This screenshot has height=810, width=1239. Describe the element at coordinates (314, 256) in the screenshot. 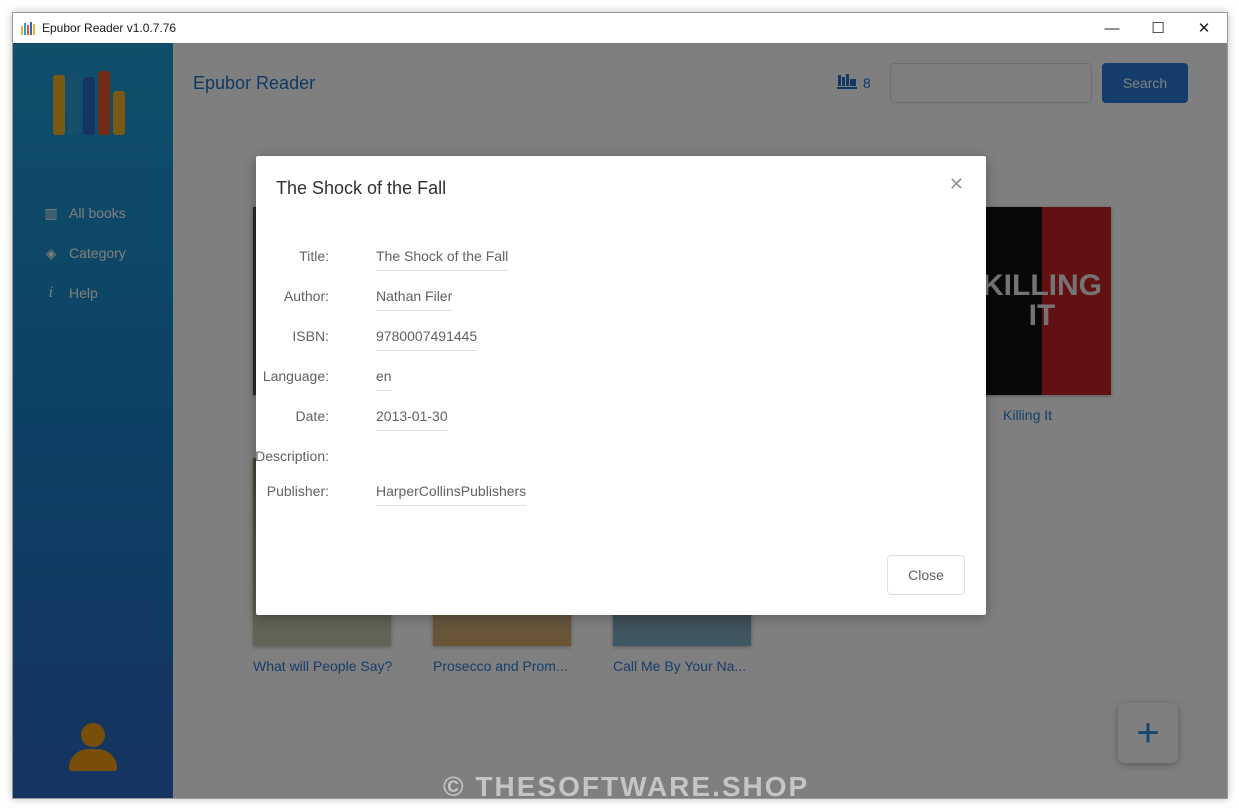

I see `field-label: Title:` at that location.